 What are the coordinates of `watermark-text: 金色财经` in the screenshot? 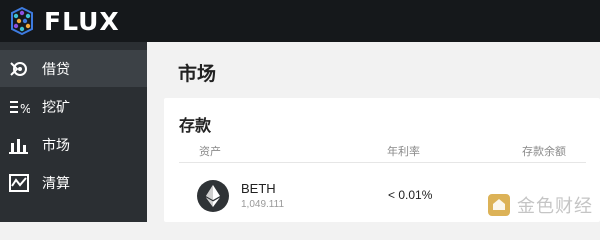 It's located at (555, 206).